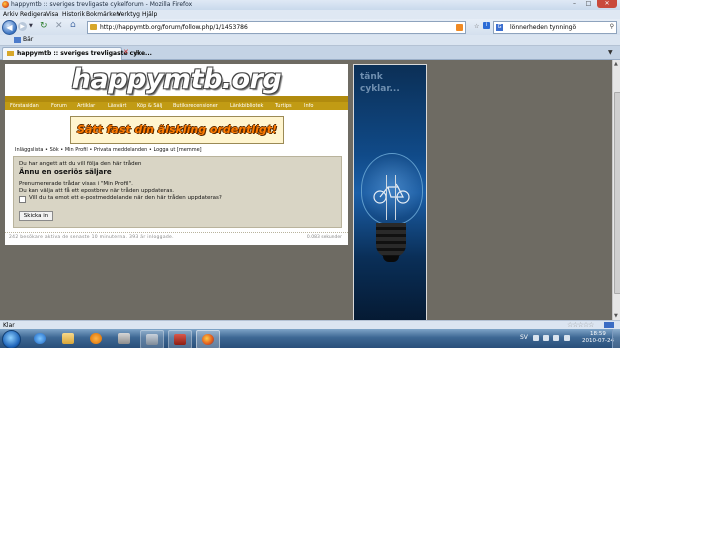 The width and height of the screenshot is (725, 544). What do you see at coordinates (476, 26) in the screenshot?
I see `bookmark-star-icon: ☆` at bounding box center [476, 26].